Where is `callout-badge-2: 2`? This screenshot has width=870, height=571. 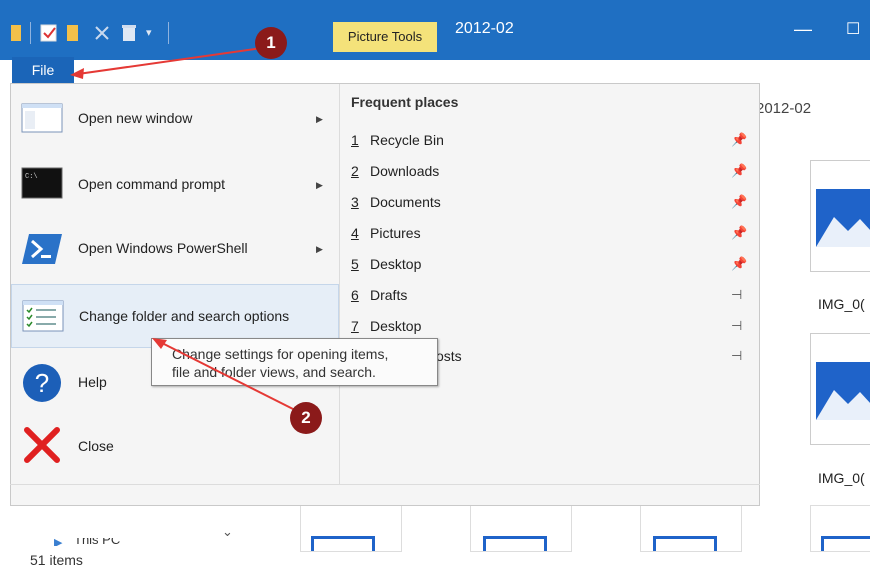 callout-badge-2: 2 is located at coordinates (306, 418).